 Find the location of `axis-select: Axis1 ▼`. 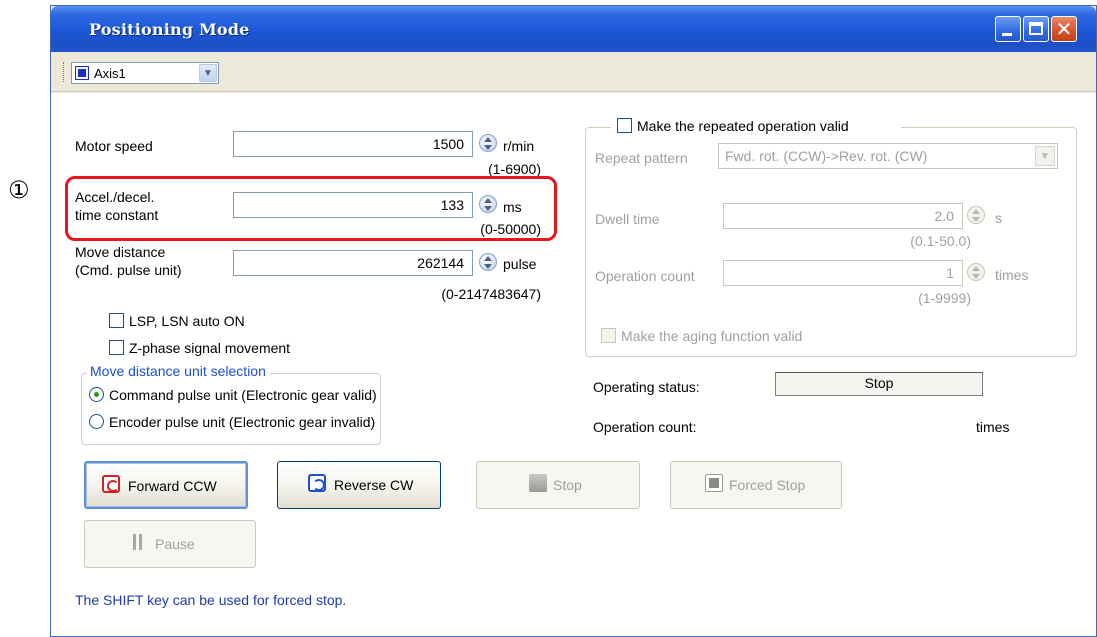

axis-select: Axis1 ▼ is located at coordinates (145, 73).